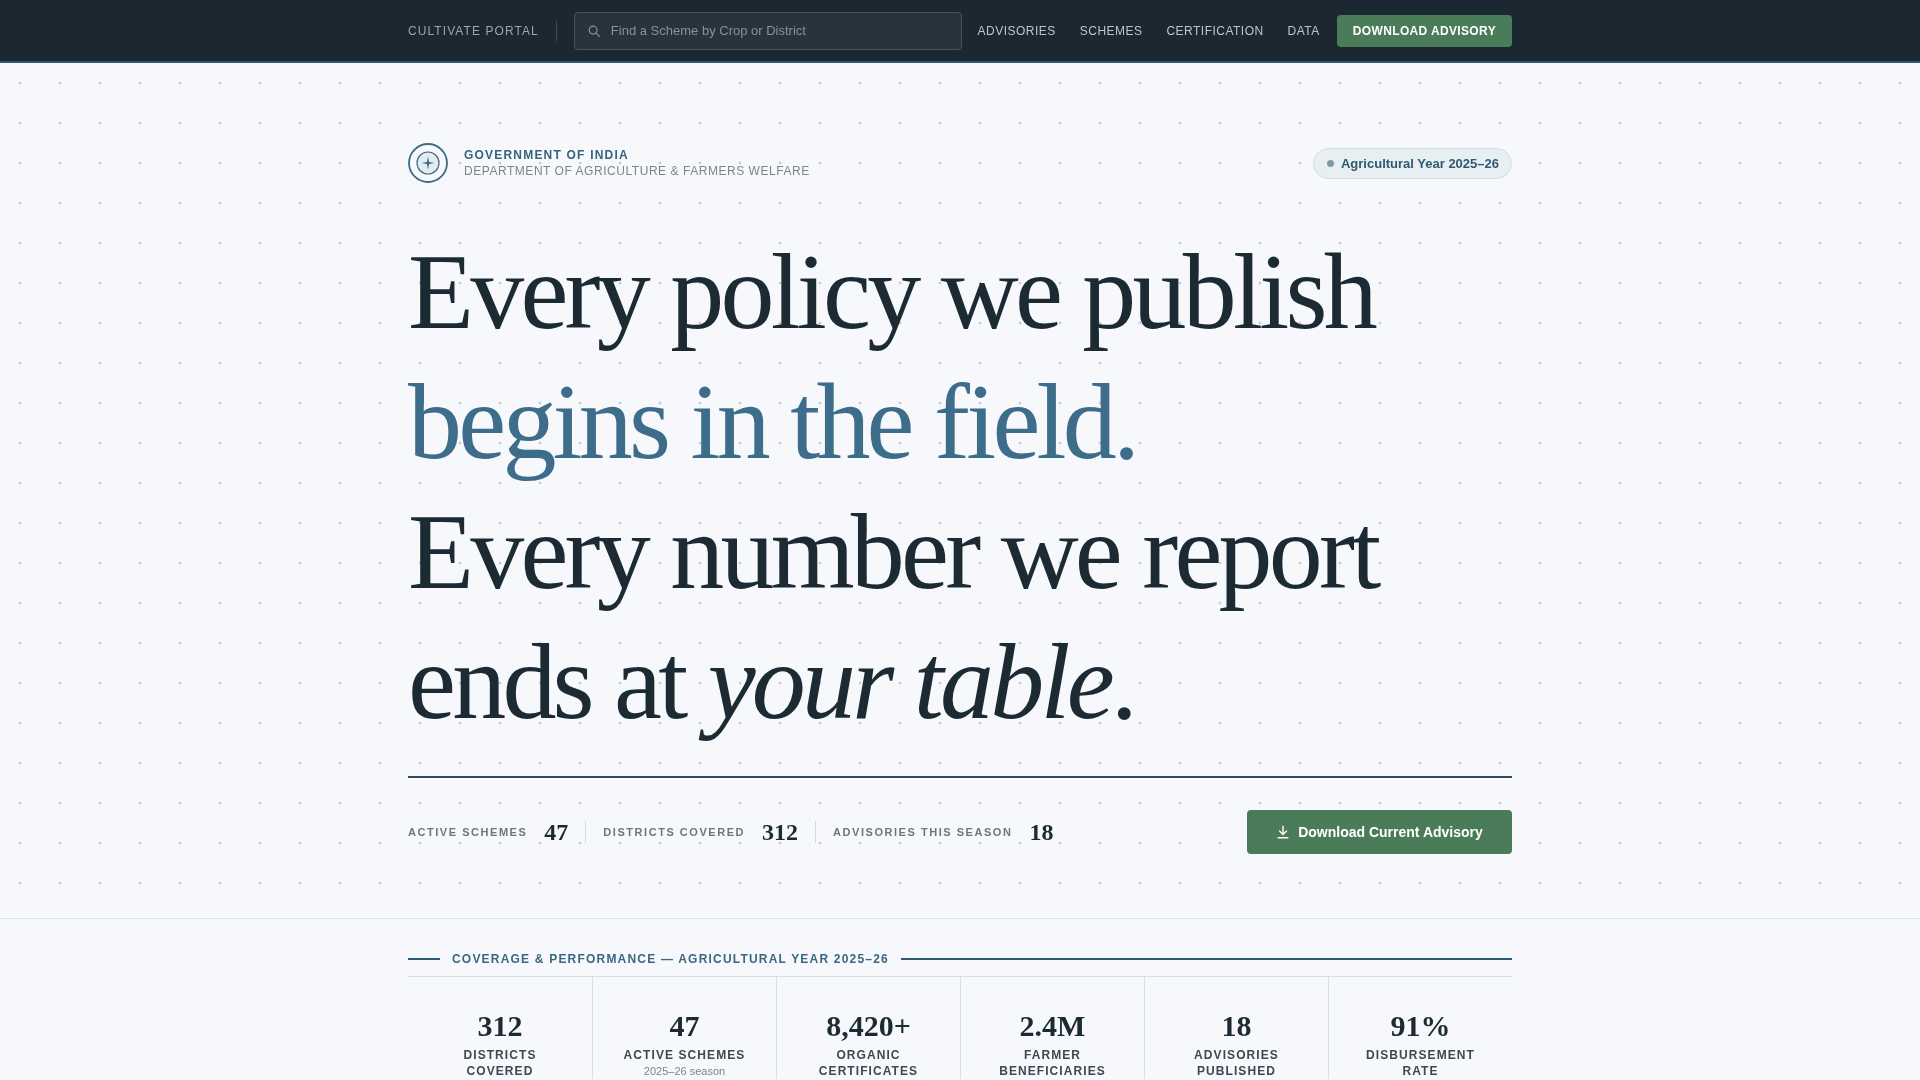  Describe the element at coordinates (556, 832) in the screenshot. I see `stat-value: 47` at that location.